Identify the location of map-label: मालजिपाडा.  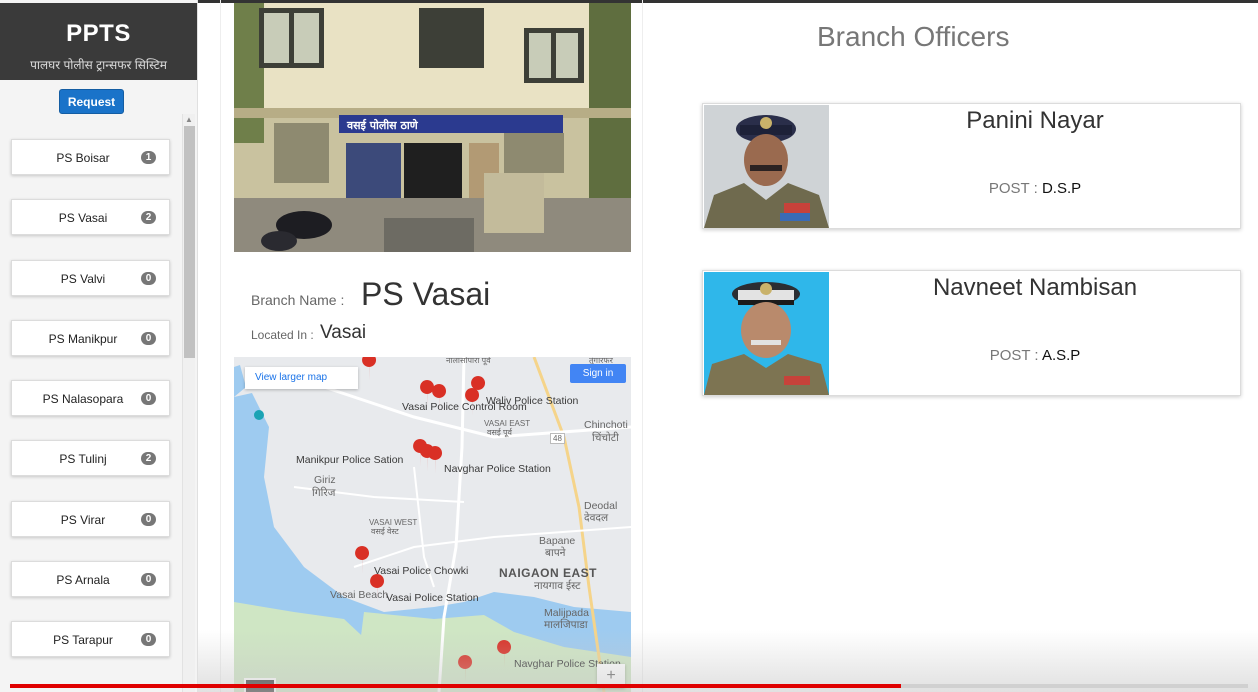
(566, 625).